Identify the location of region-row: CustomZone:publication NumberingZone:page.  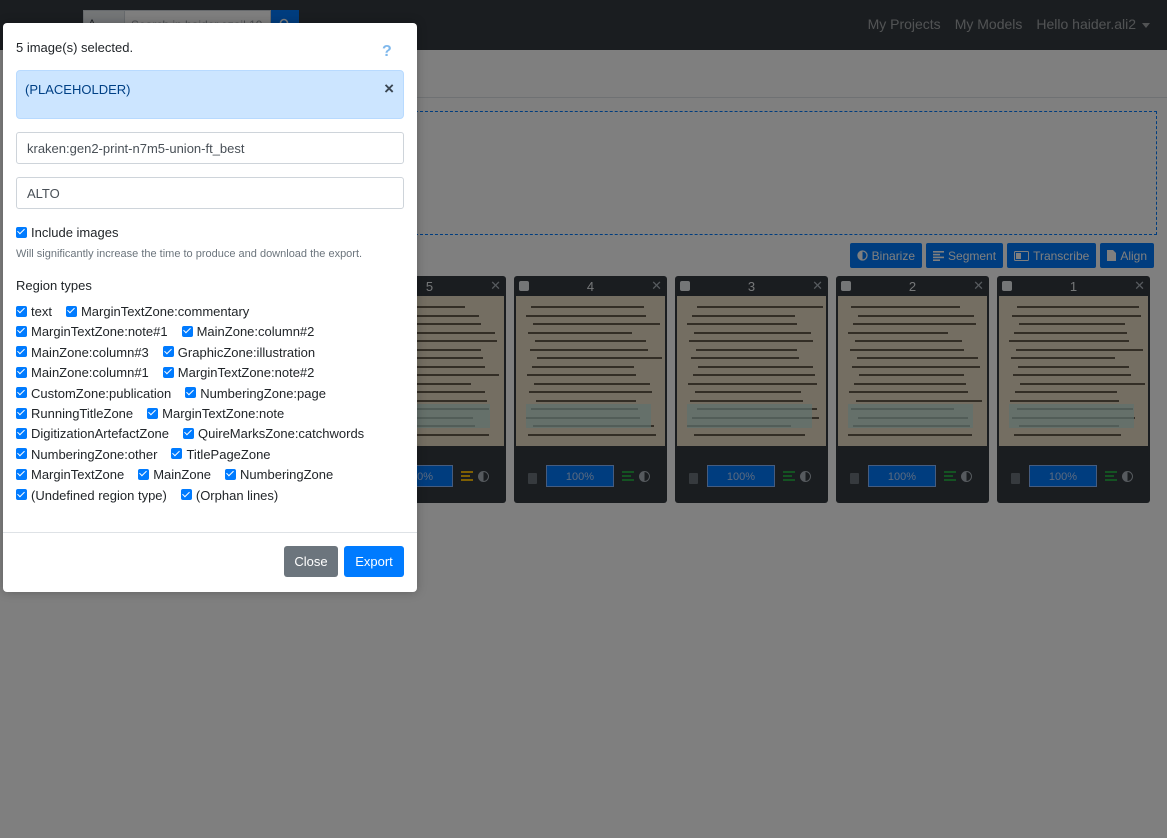
(213, 396).